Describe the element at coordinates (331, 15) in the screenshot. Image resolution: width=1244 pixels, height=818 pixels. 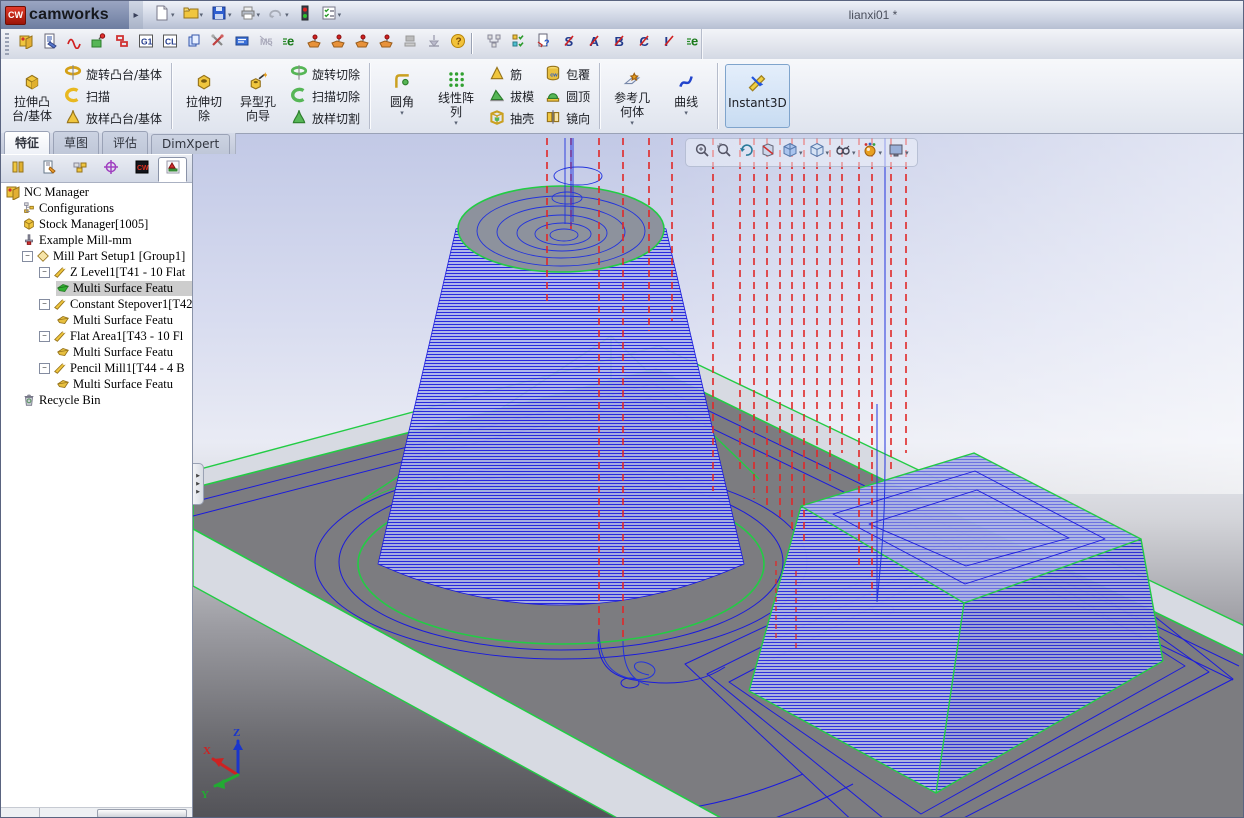
I see `checklist-button: ▾` at that location.